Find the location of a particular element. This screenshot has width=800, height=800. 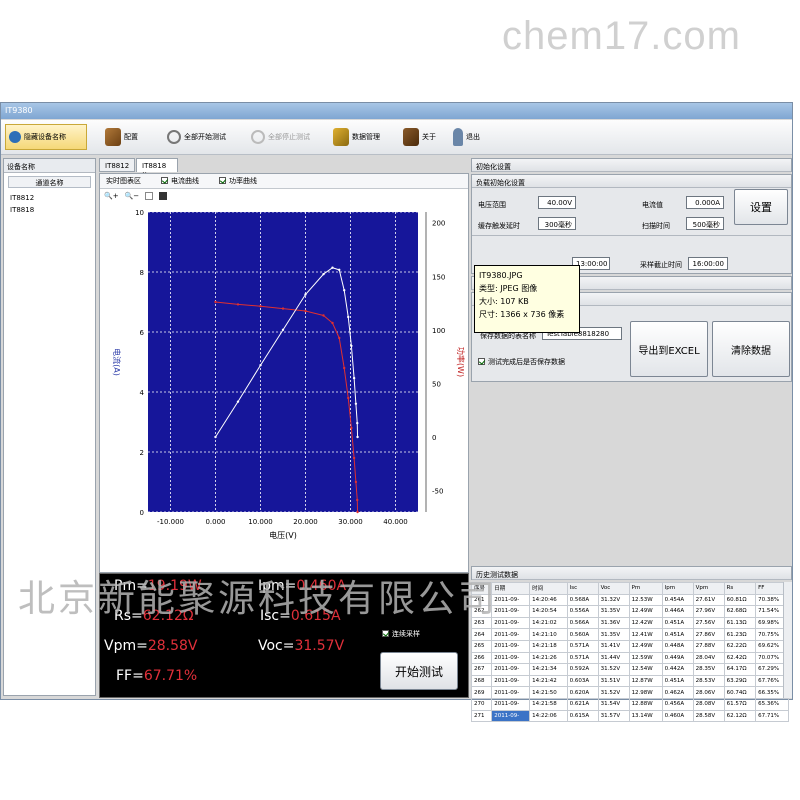

set-button: 设置 is located at coordinates (761, 207).